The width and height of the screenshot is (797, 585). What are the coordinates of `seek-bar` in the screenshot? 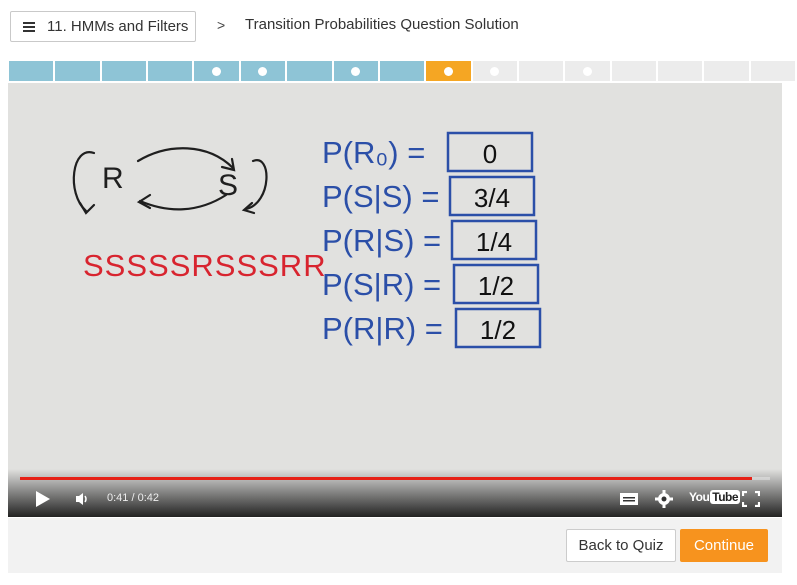 It's located at (395, 478).